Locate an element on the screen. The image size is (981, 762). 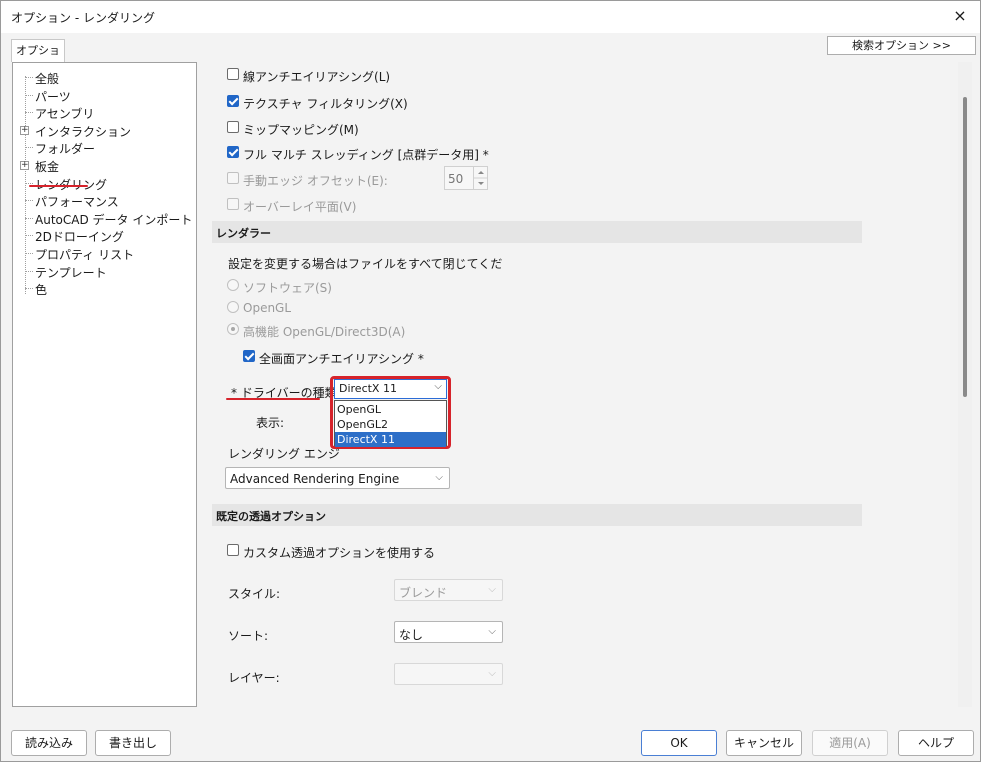
tree-item: AutoCAD データ インポート is located at coordinates (104, 218).